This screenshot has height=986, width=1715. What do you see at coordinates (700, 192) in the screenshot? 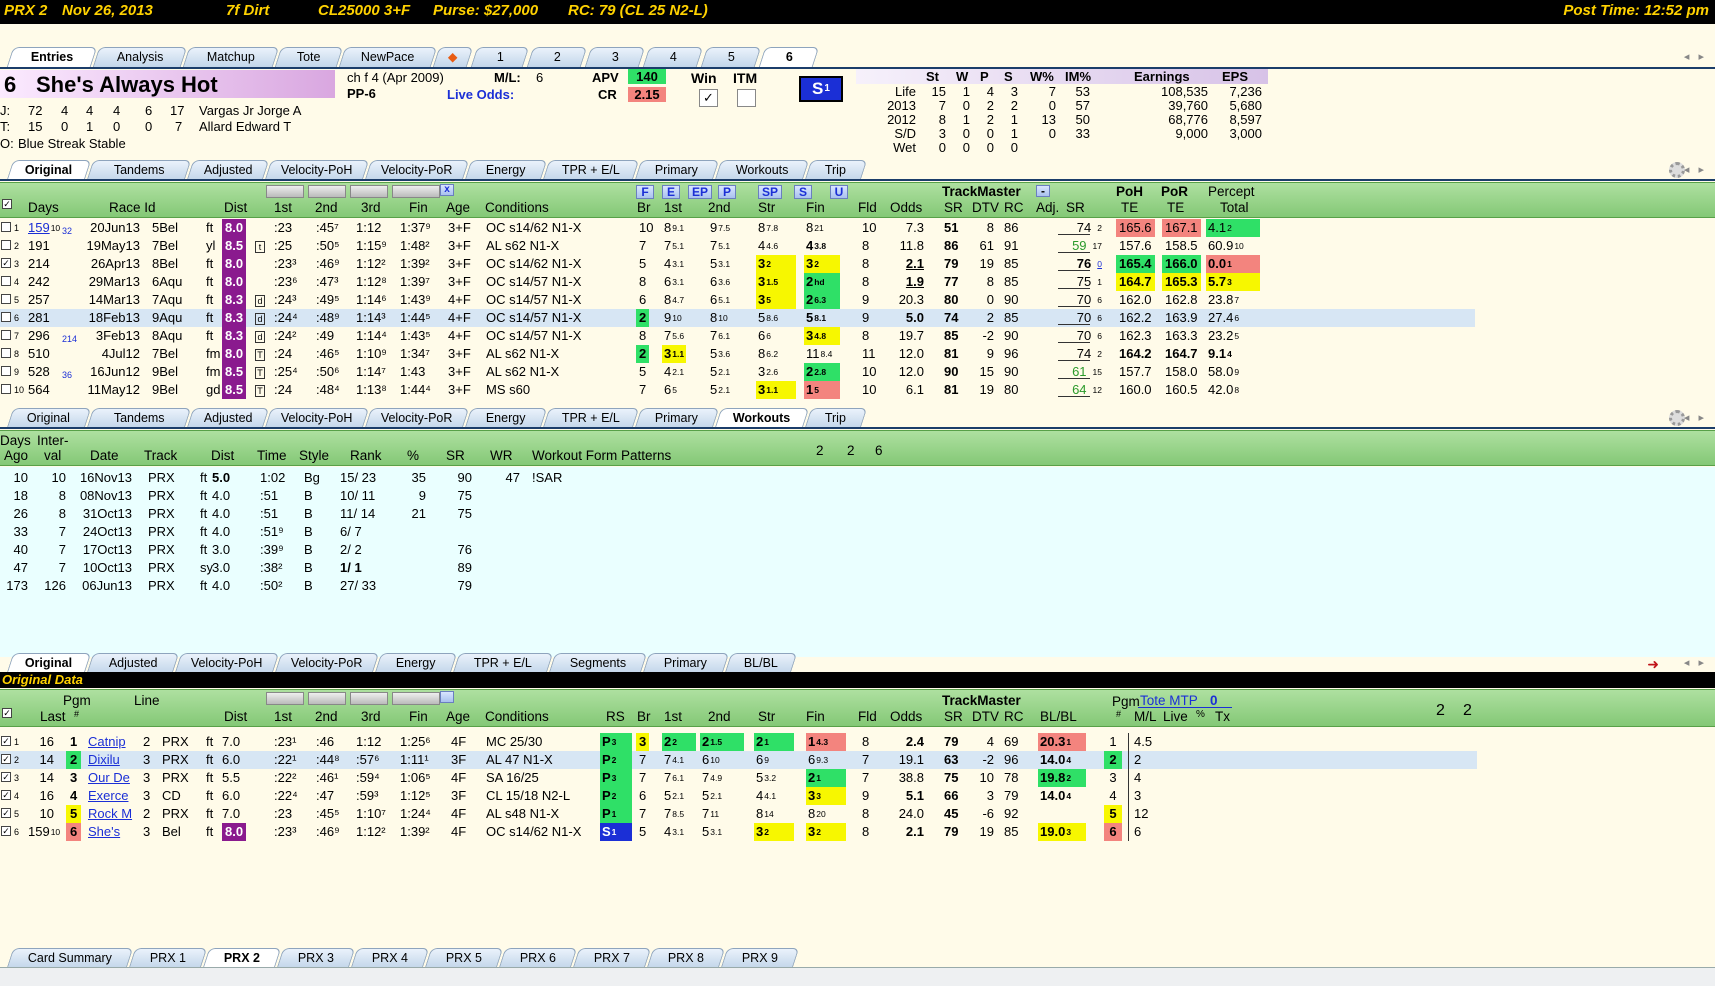
I see `pace-filter-ep-button: EP` at bounding box center [700, 192].